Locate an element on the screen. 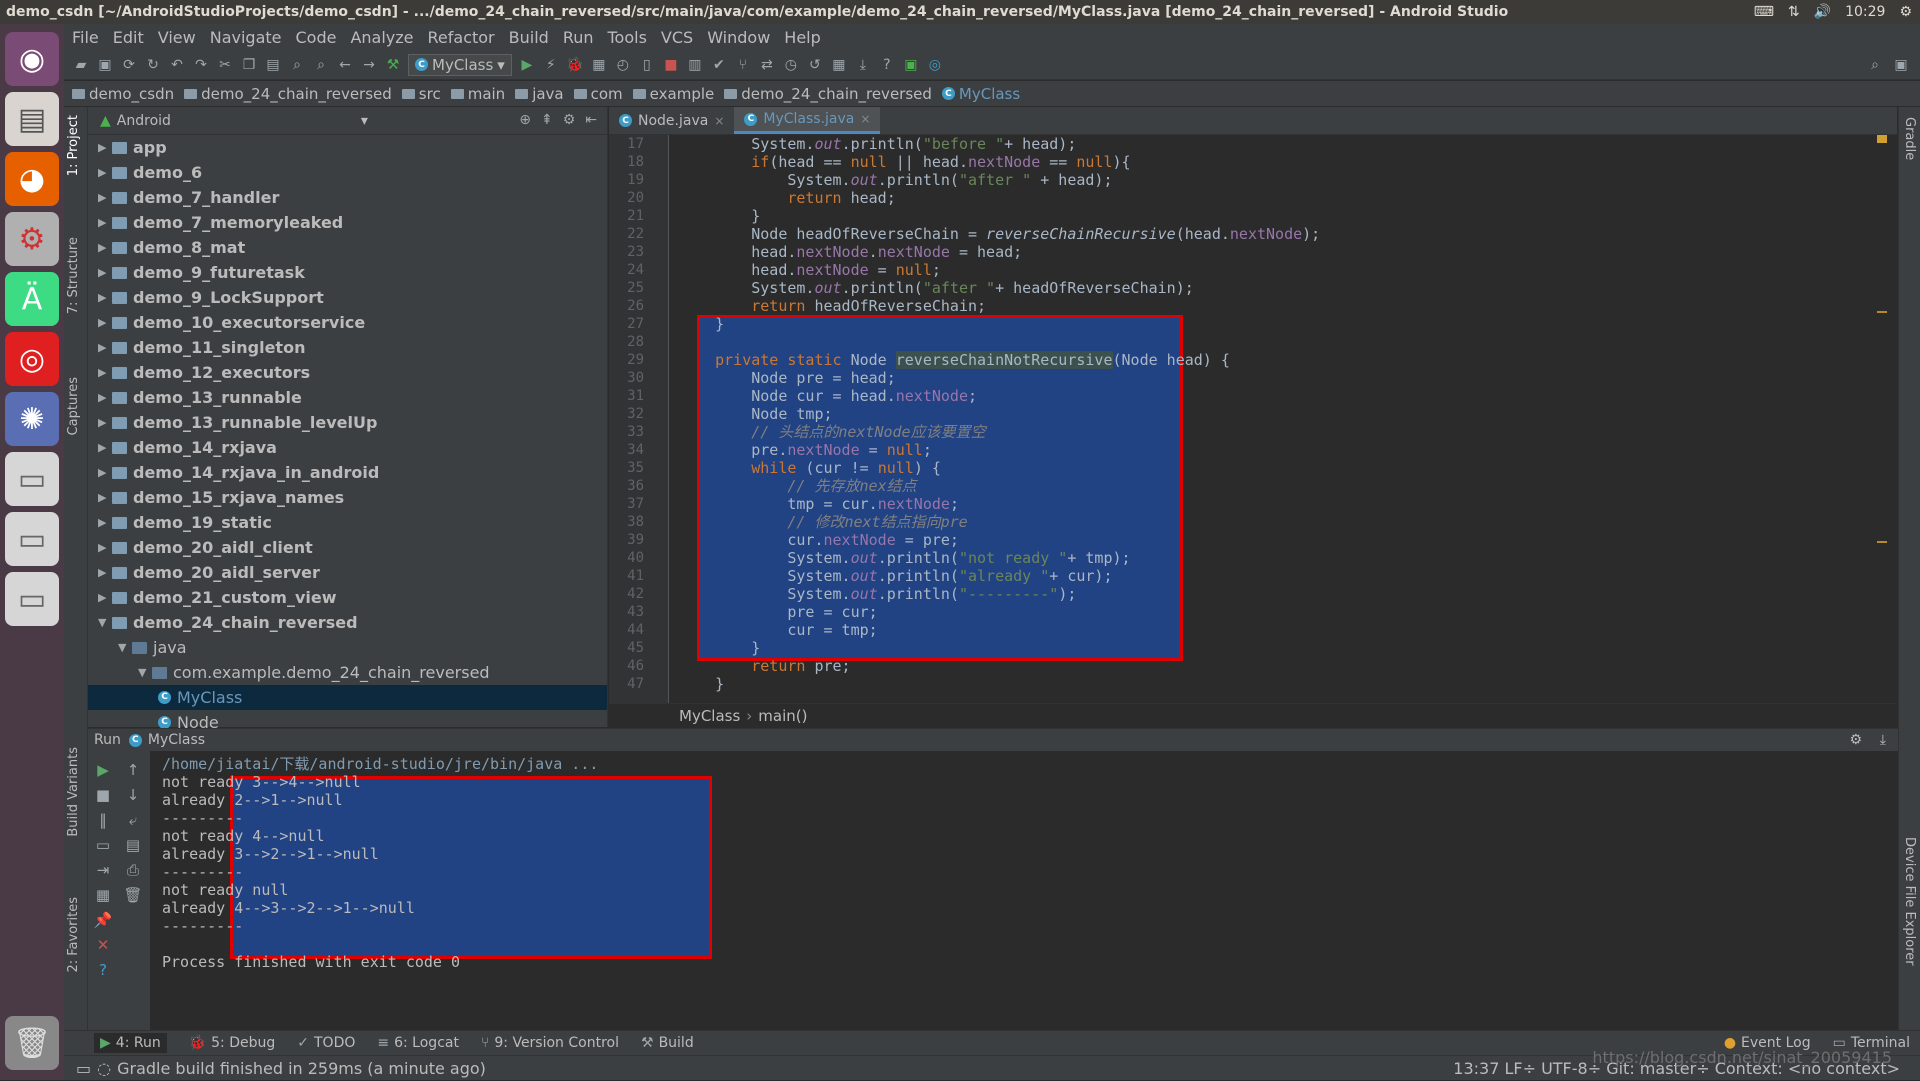 The image size is (1920, 1081). android-studio-icon: Ä is located at coordinates (32, 299).